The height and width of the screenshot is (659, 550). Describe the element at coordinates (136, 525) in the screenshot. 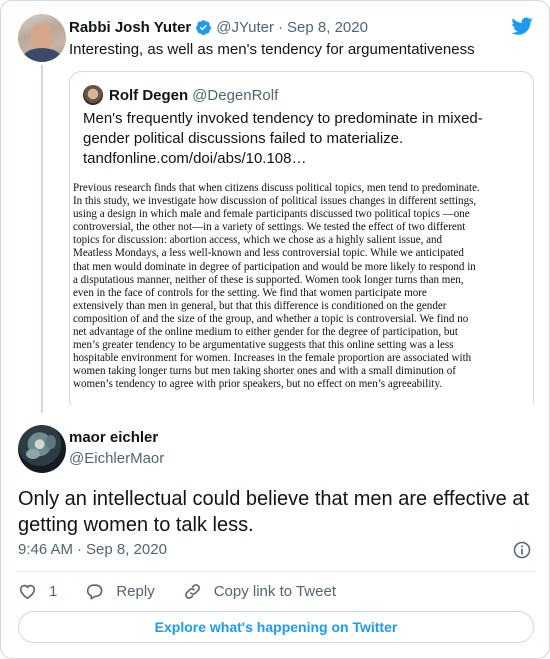

I see `reply-text-line: getting women to talk less.` at that location.